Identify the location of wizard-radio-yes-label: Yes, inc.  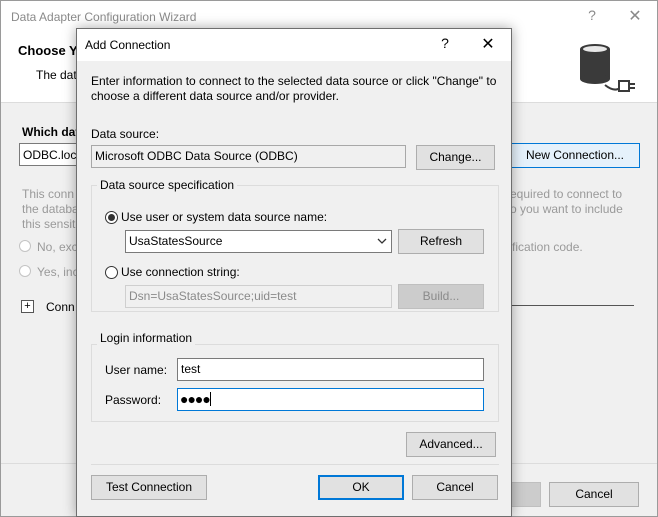
(58, 272).